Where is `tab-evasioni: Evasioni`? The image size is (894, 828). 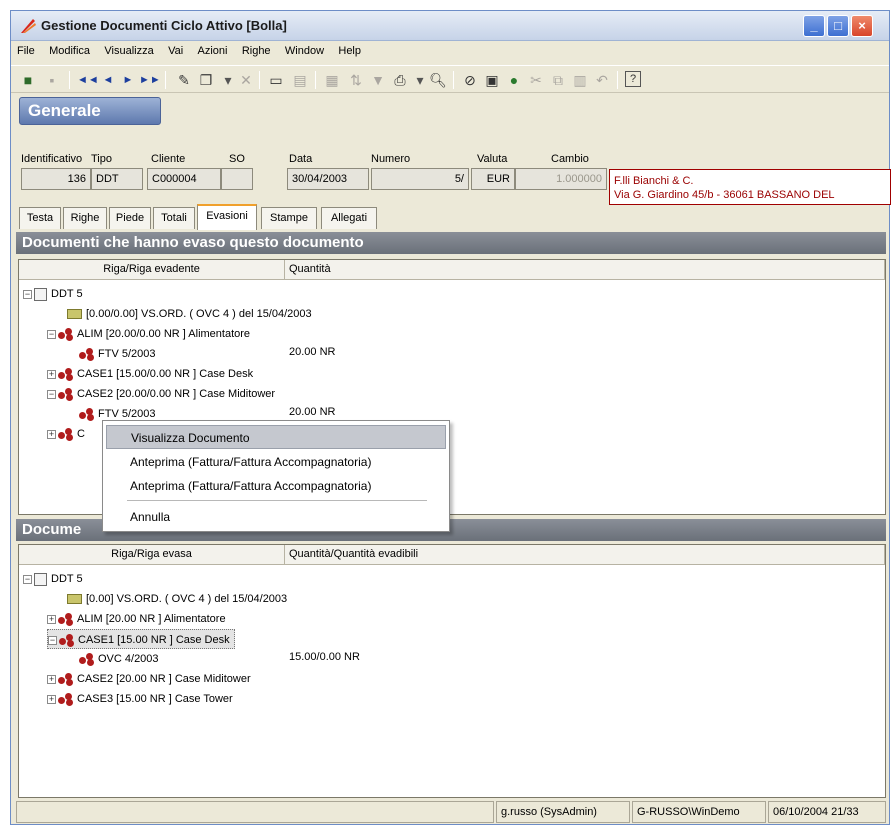 tab-evasioni: Evasioni is located at coordinates (227, 217).